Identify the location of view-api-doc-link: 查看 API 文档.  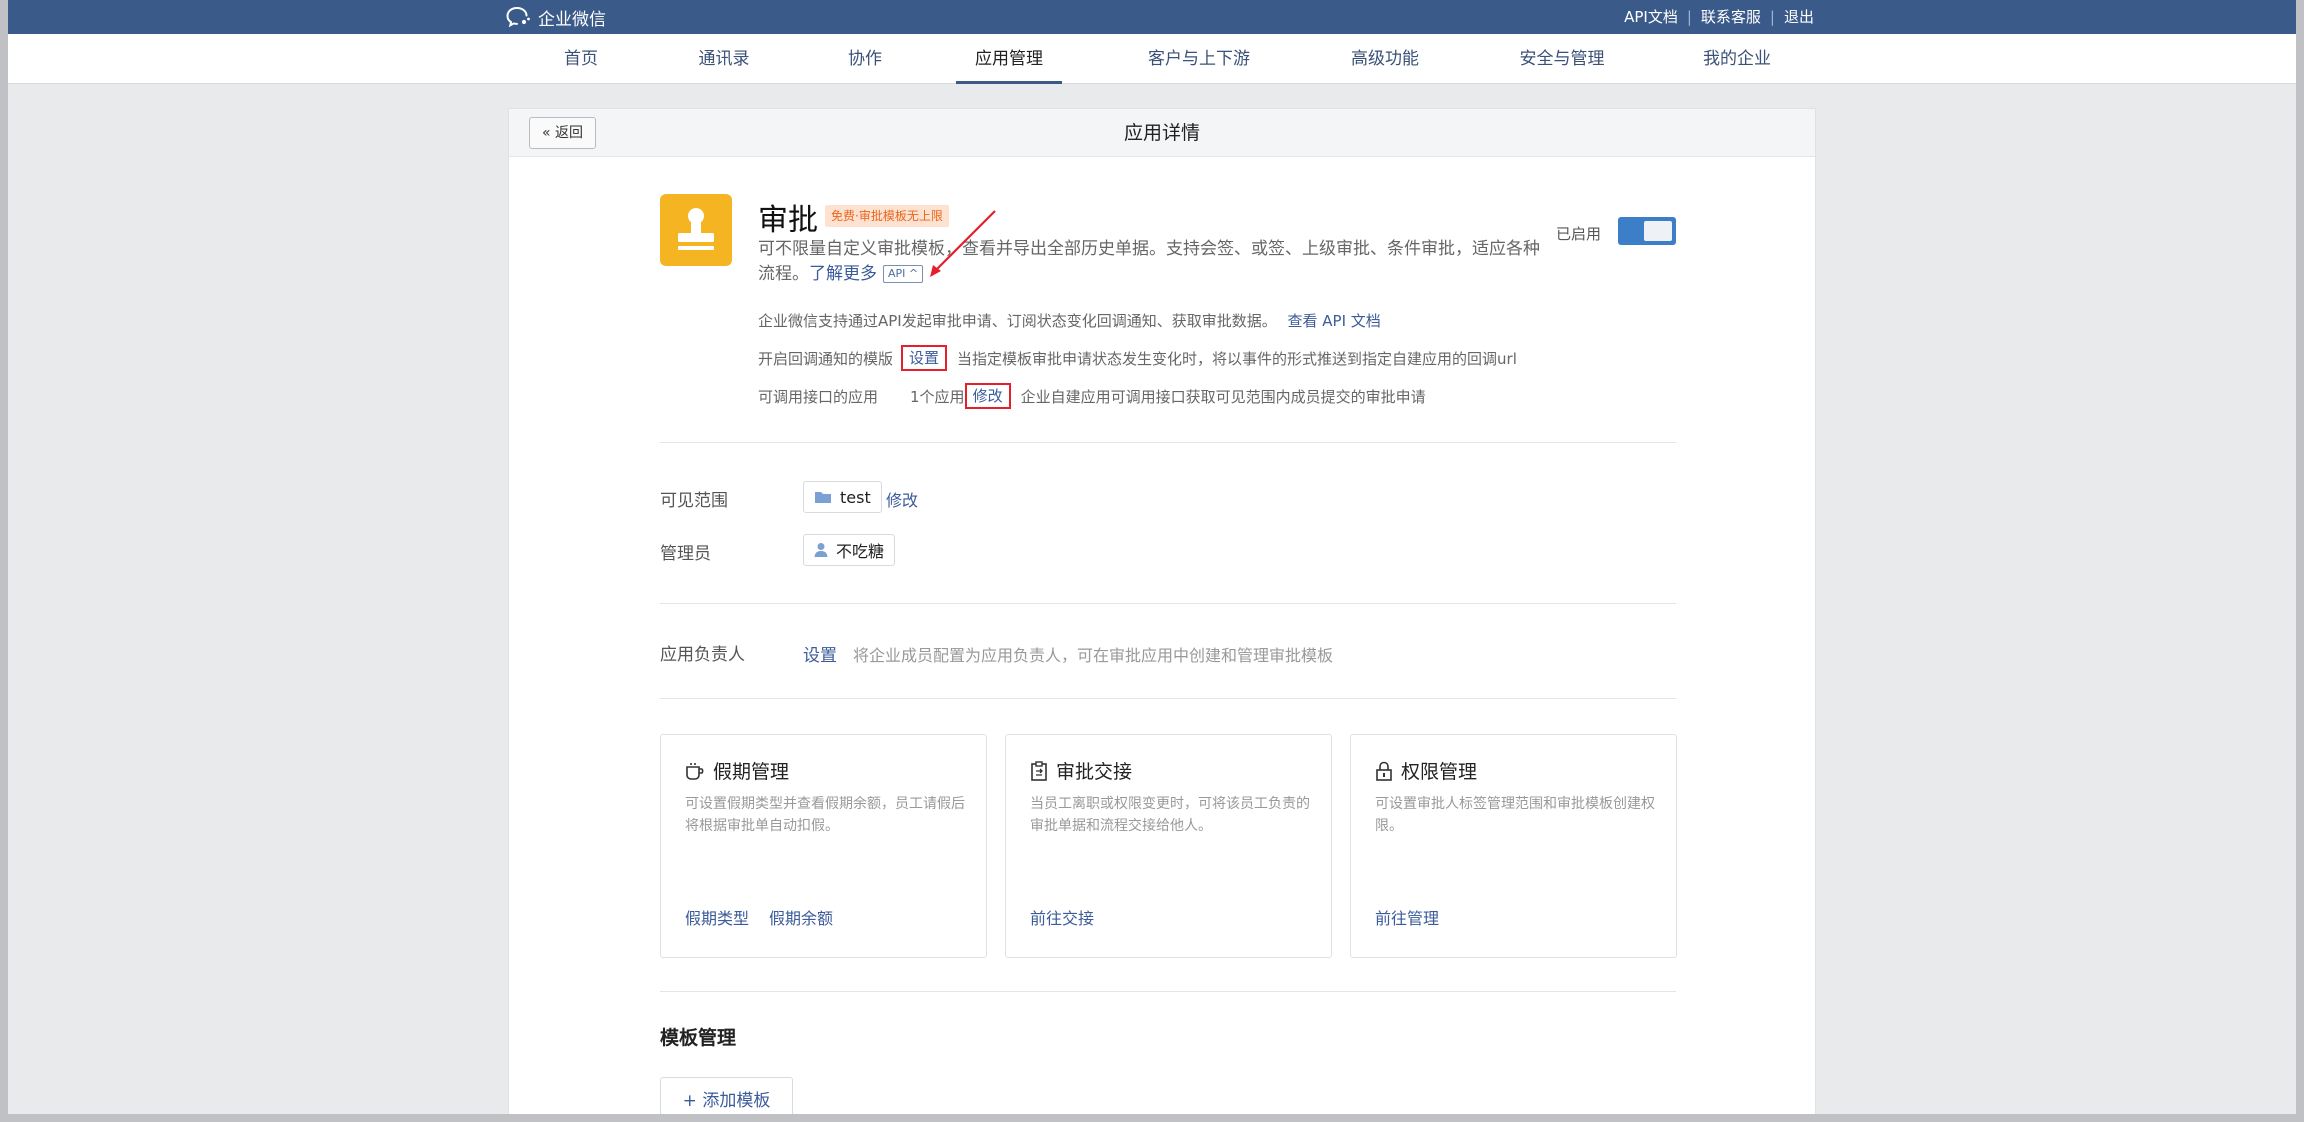
(1334, 321).